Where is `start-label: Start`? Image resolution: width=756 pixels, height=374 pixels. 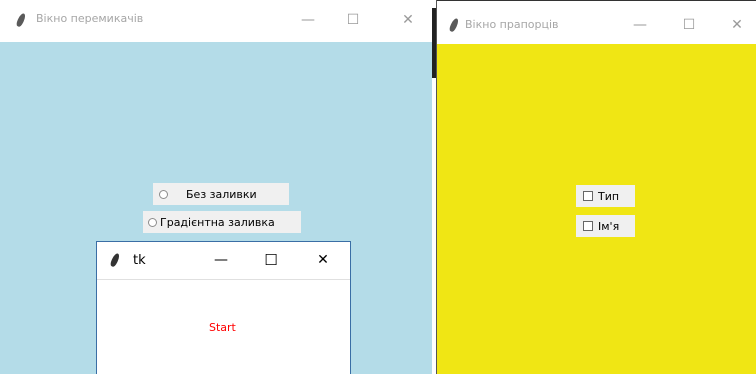 start-label: Start is located at coordinates (222, 327).